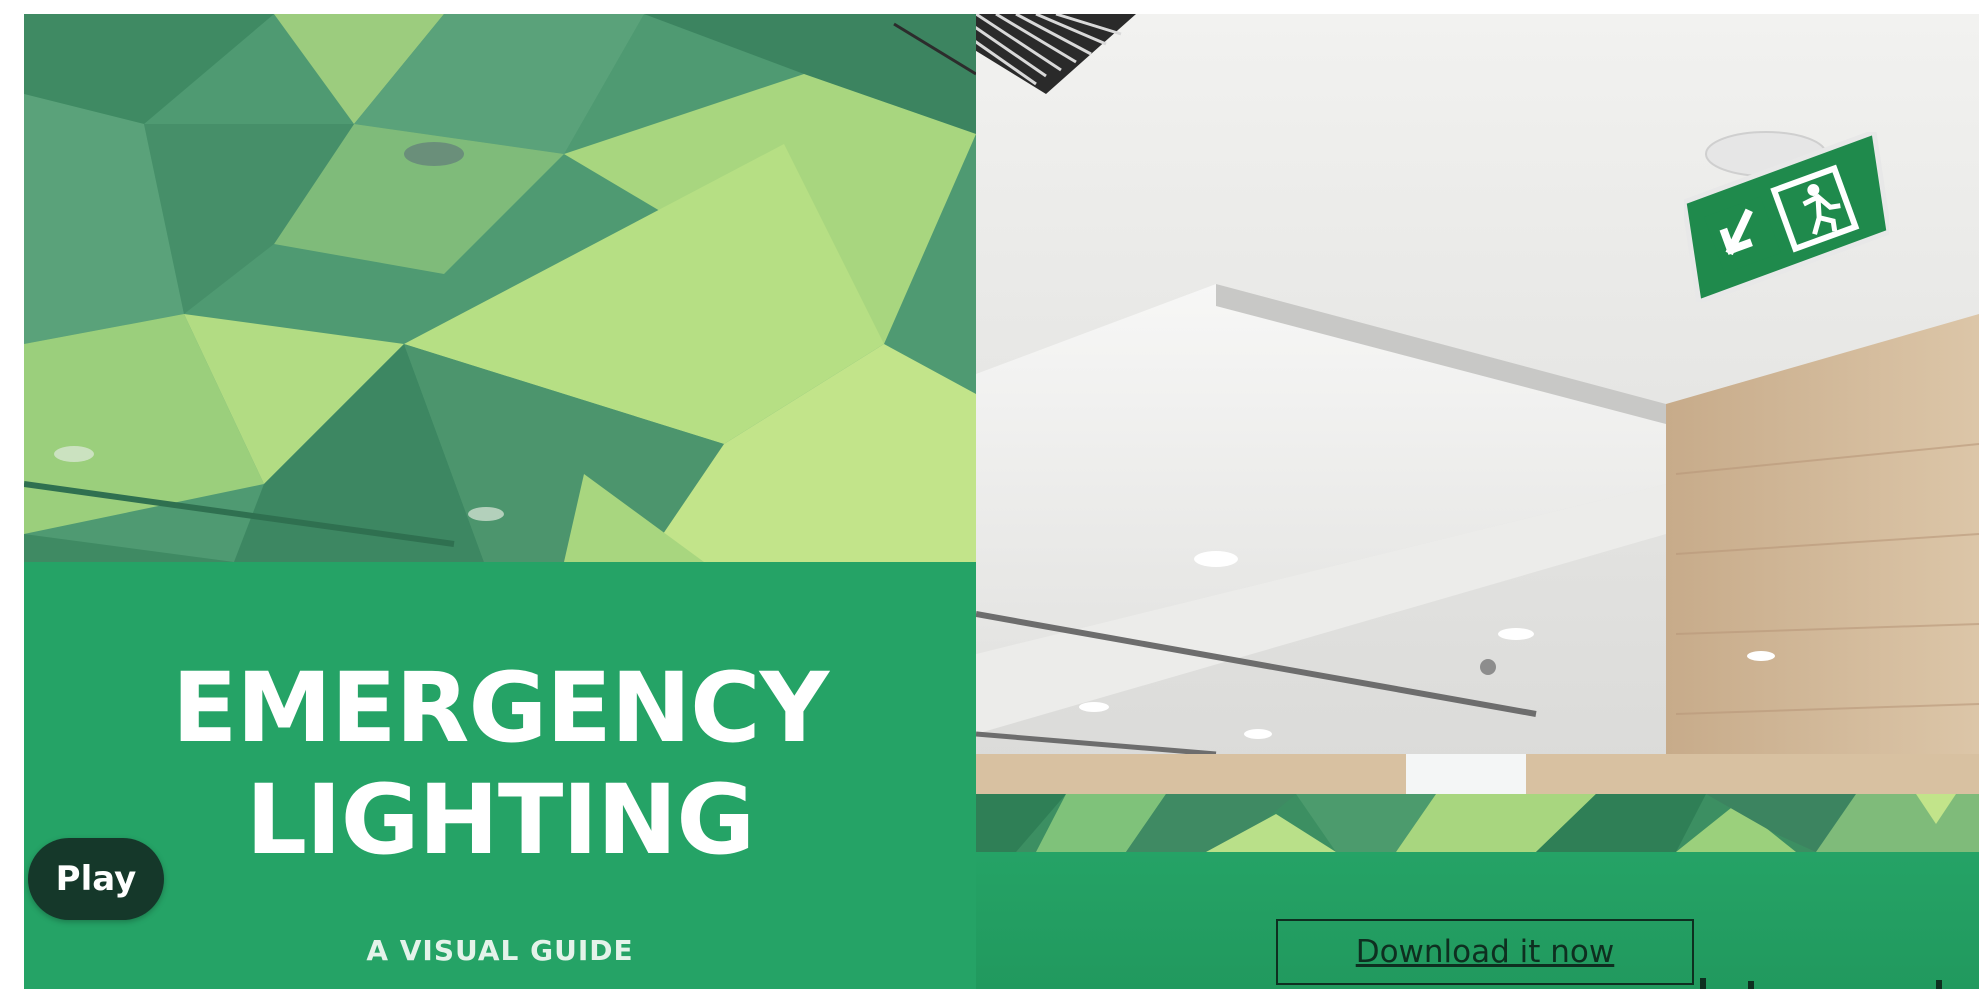  Describe the element at coordinates (1821, 983) in the screenshot. I see `bottom-edge-marks` at that location.